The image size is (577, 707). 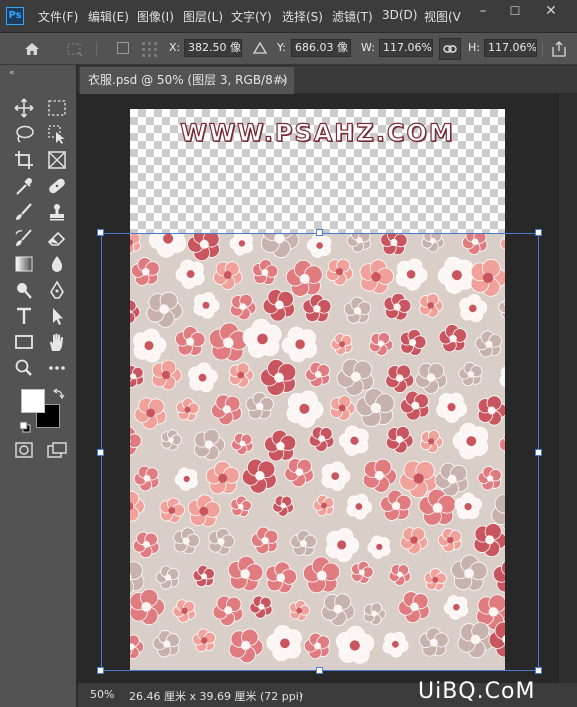 What do you see at coordinates (57, 134) in the screenshot?
I see `object-select-tool-icon` at bounding box center [57, 134].